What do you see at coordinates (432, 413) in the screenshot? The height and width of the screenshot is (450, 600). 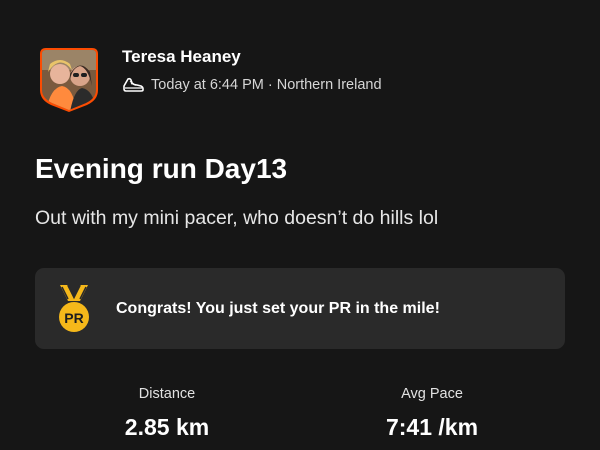 I see `stat-avg-pace: Avg Pace 7:41 /km` at bounding box center [432, 413].